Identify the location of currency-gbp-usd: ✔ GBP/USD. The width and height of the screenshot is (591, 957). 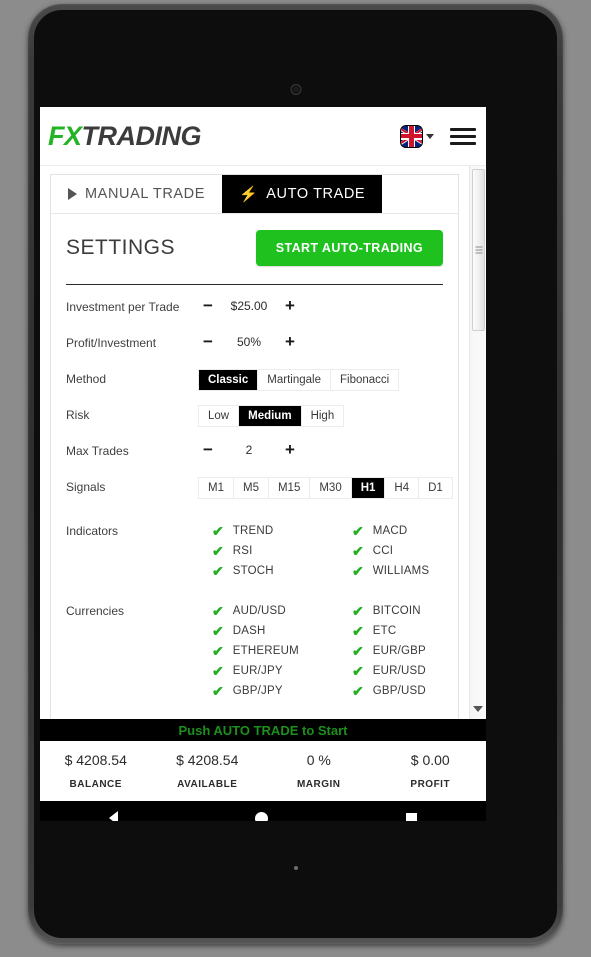
(410, 691).